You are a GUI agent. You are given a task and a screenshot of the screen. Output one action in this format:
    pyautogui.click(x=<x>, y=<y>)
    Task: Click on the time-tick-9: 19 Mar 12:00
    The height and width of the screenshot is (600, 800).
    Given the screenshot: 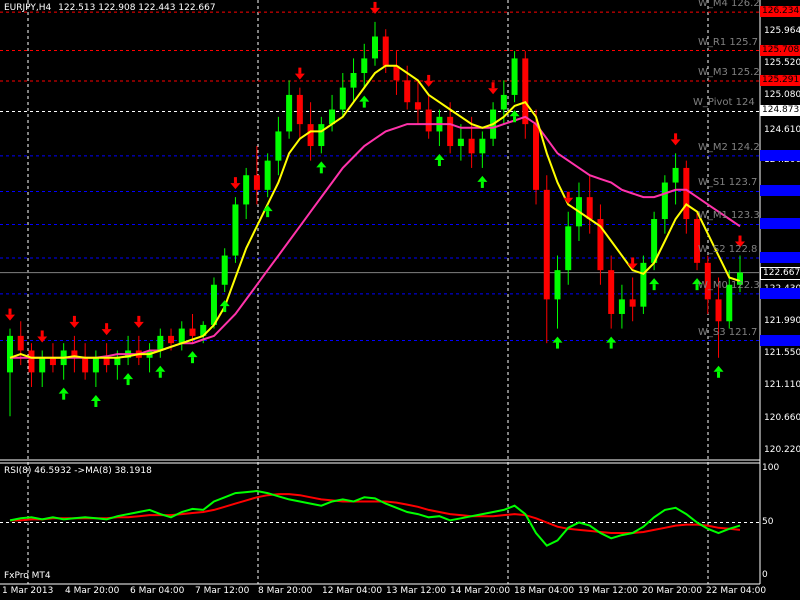 What is the action you would take?
    pyautogui.click(x=608, y=591)
    